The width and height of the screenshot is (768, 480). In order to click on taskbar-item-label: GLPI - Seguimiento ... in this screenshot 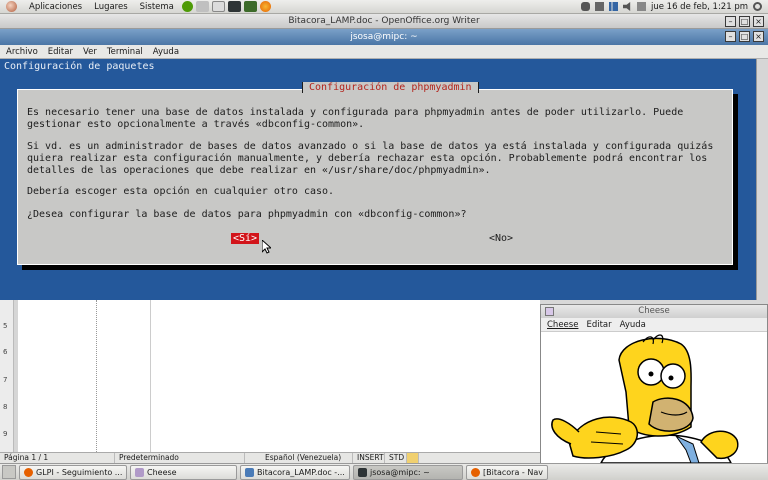, I will do `click(79, 472)`.